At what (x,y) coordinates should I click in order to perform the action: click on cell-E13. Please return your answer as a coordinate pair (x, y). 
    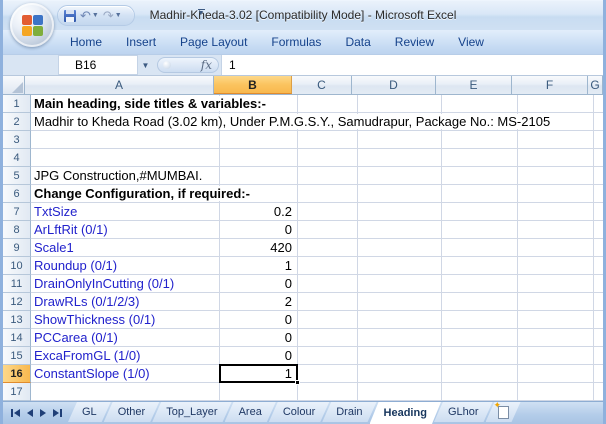
    Looking at the image, I should click on (480, 320).